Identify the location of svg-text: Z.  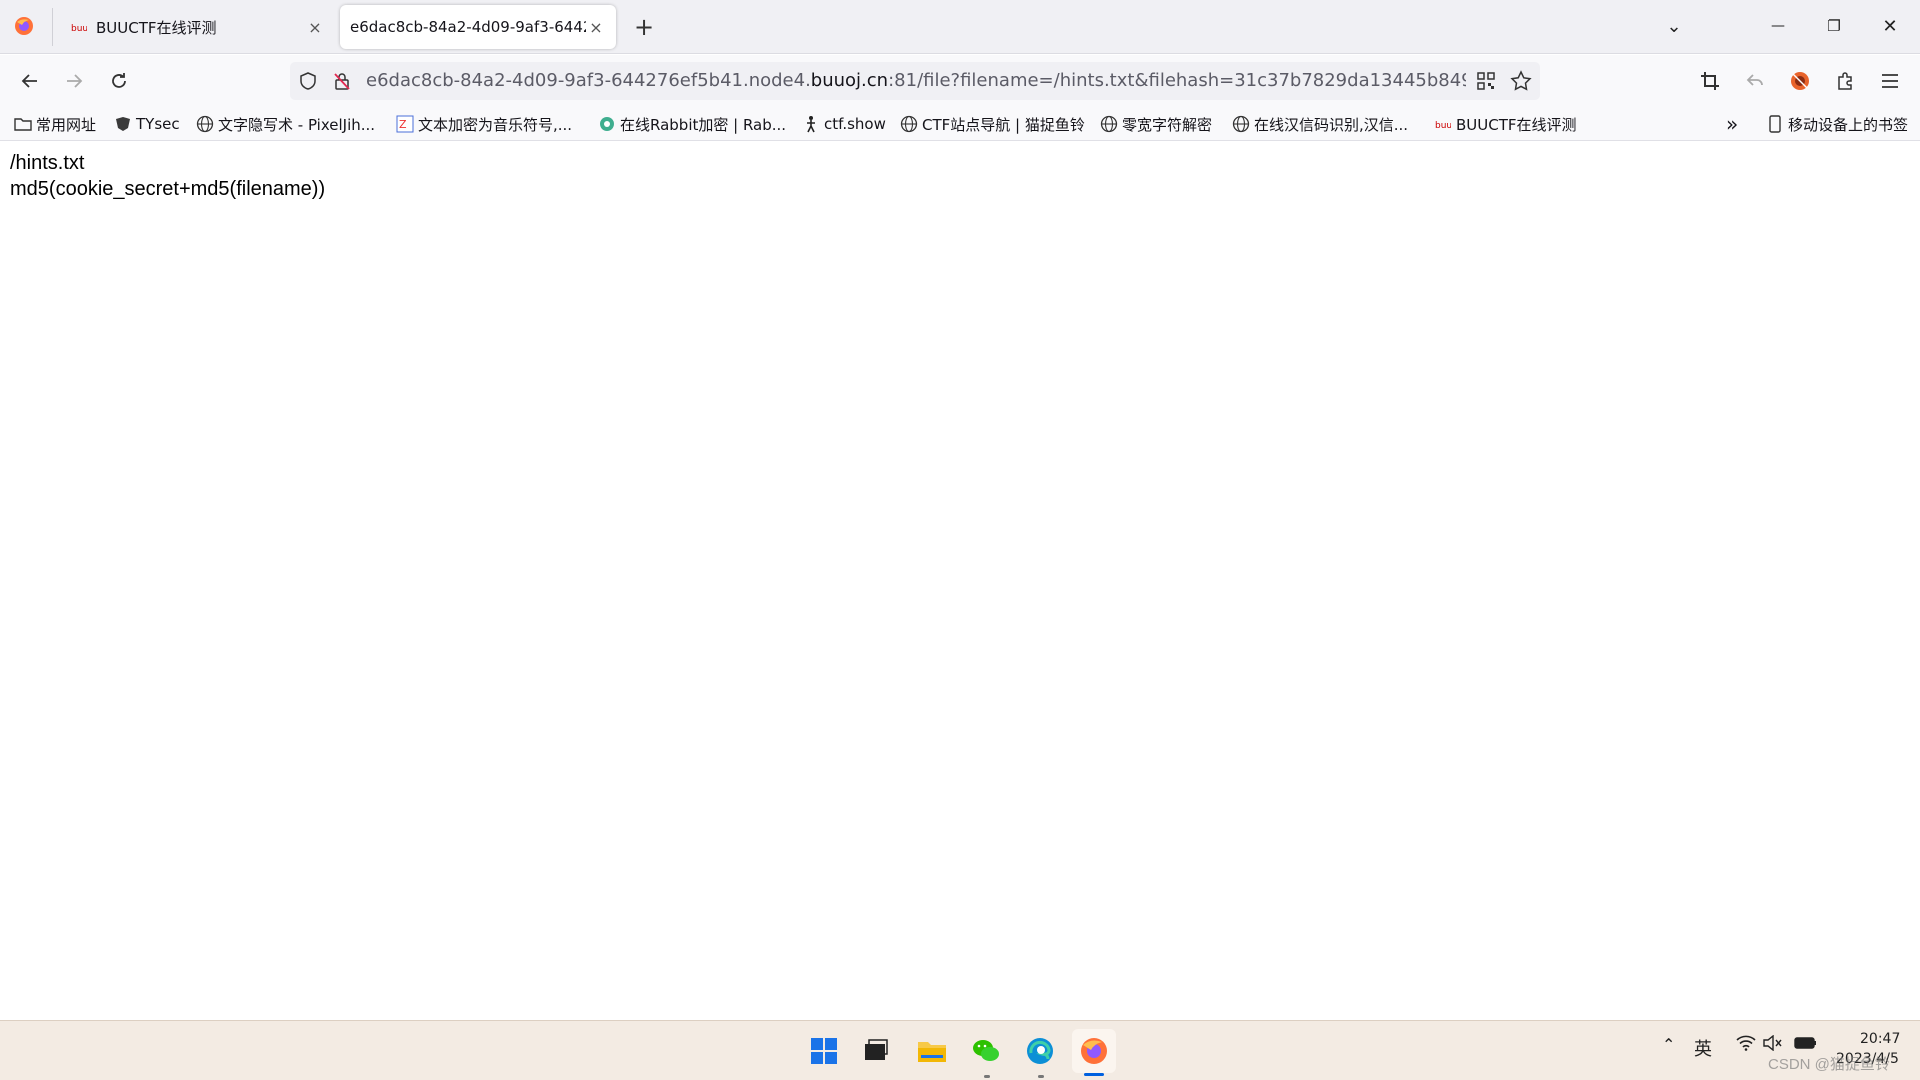
(403, 124).